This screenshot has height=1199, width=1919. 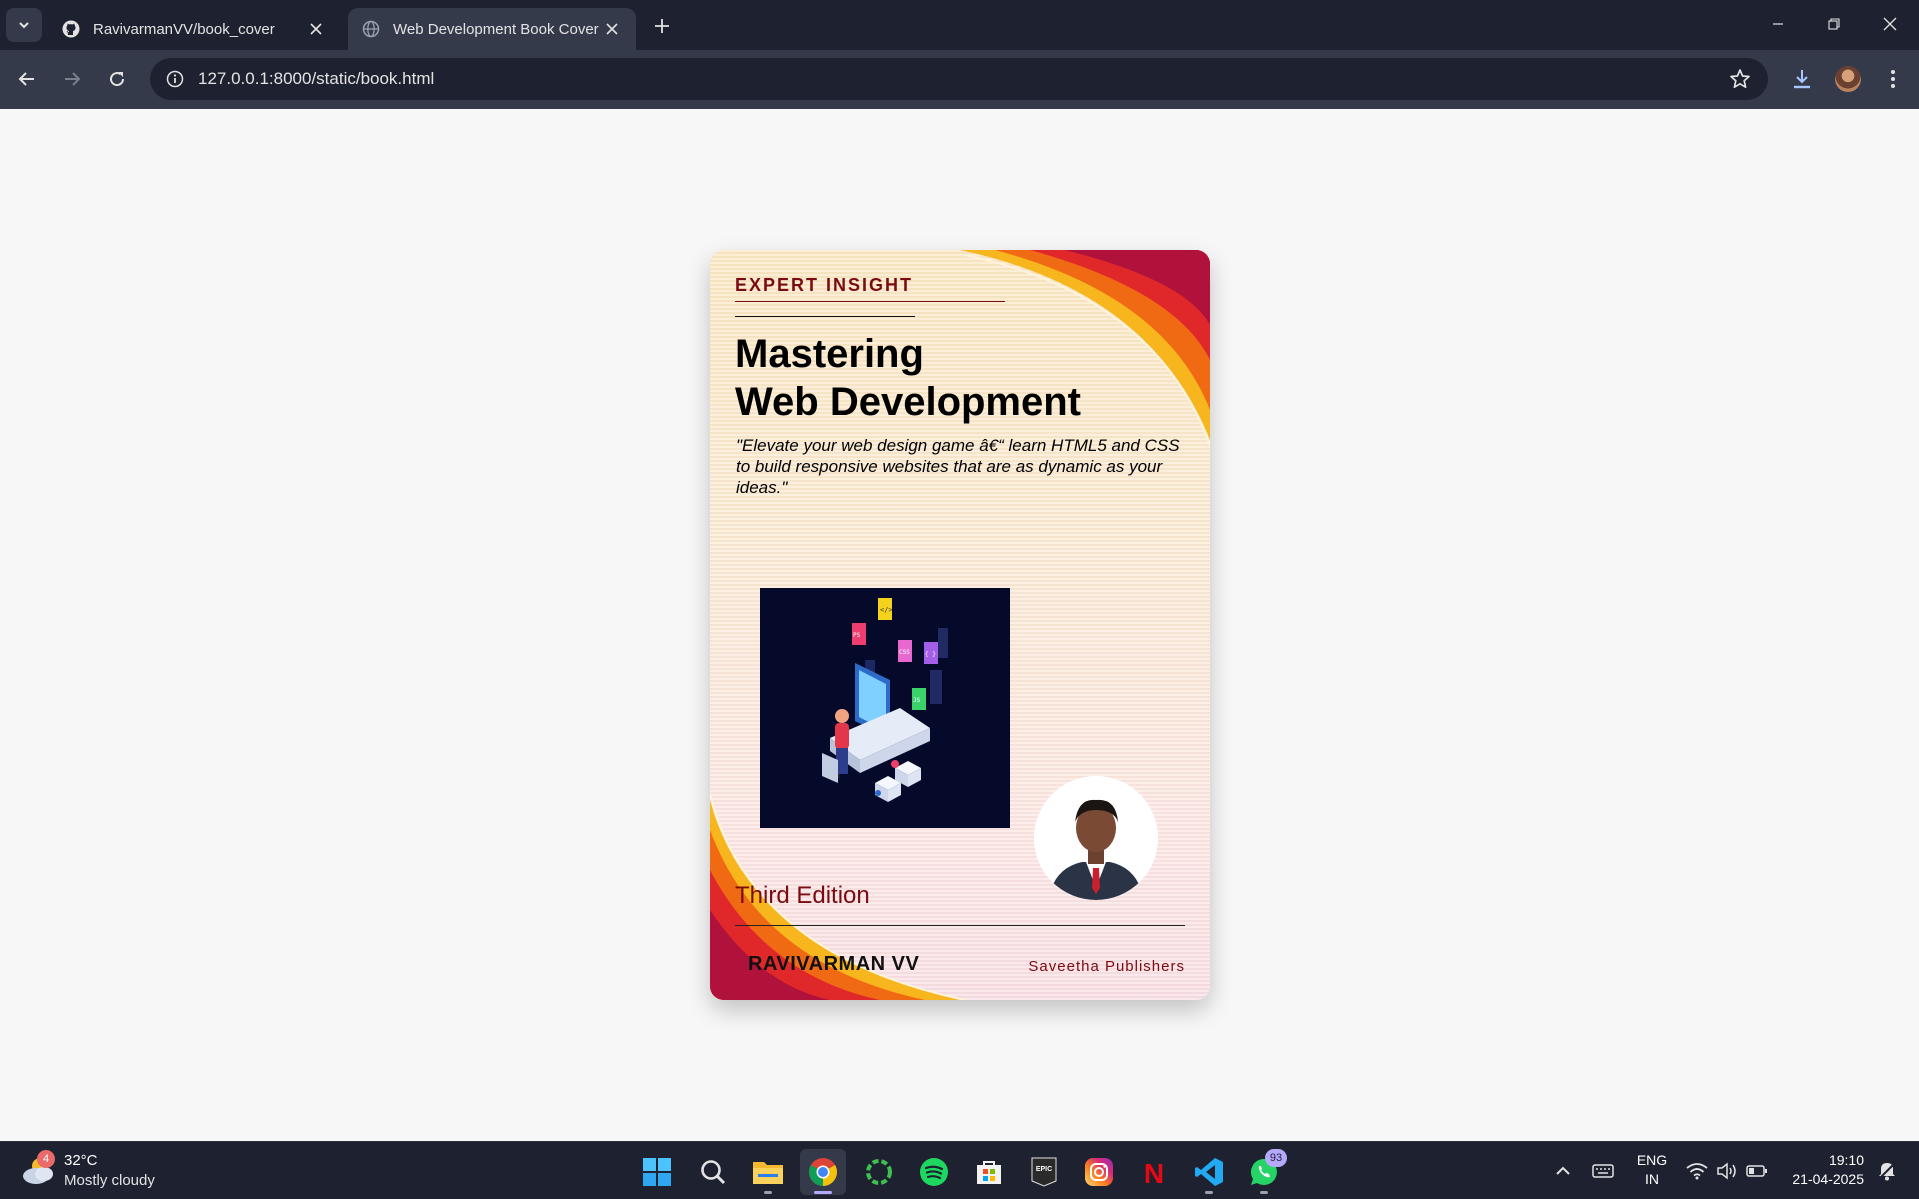 I want to click on microsoft-store-button, so click(x=989, y=1172).